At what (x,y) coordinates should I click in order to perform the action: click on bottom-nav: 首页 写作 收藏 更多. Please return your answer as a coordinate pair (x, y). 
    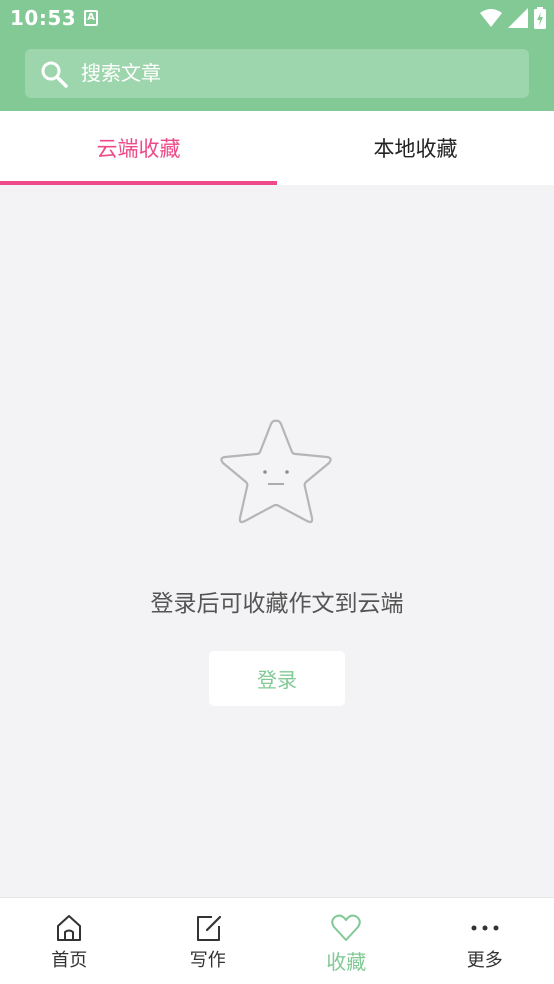
    Looking at the image, I should click on (277, 940).